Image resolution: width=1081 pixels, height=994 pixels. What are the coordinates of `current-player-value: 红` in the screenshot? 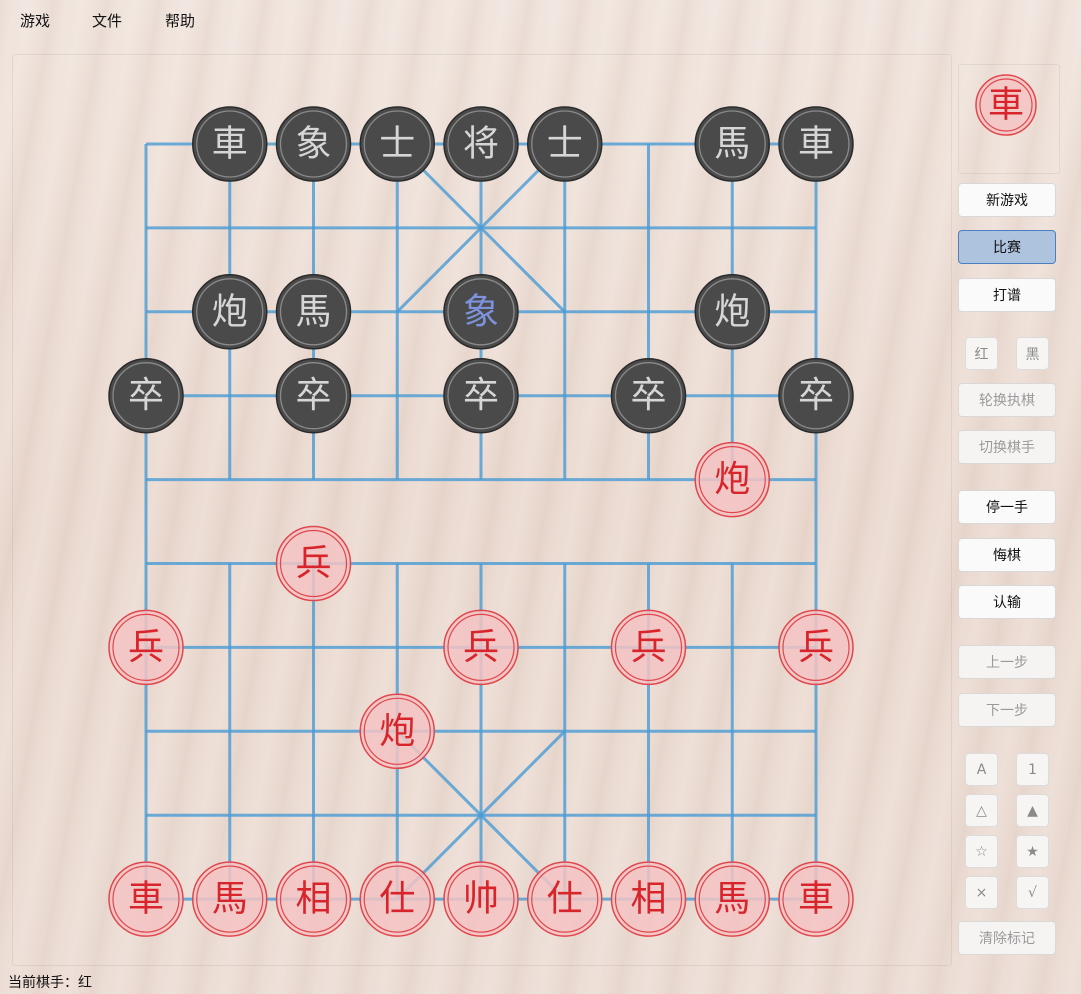 It's located at (85, 983).